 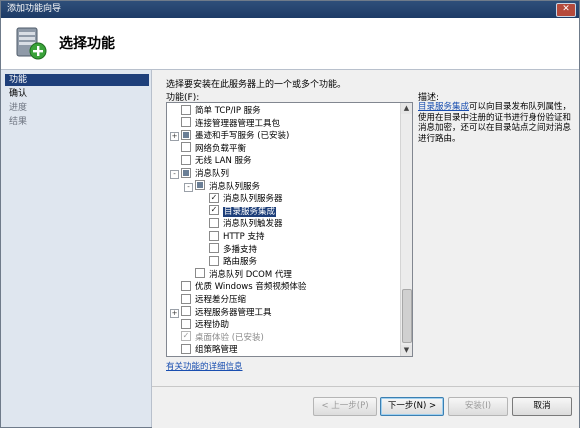 I want to click on feature-row: 远程差分压缩, so click(x=214, y=299).